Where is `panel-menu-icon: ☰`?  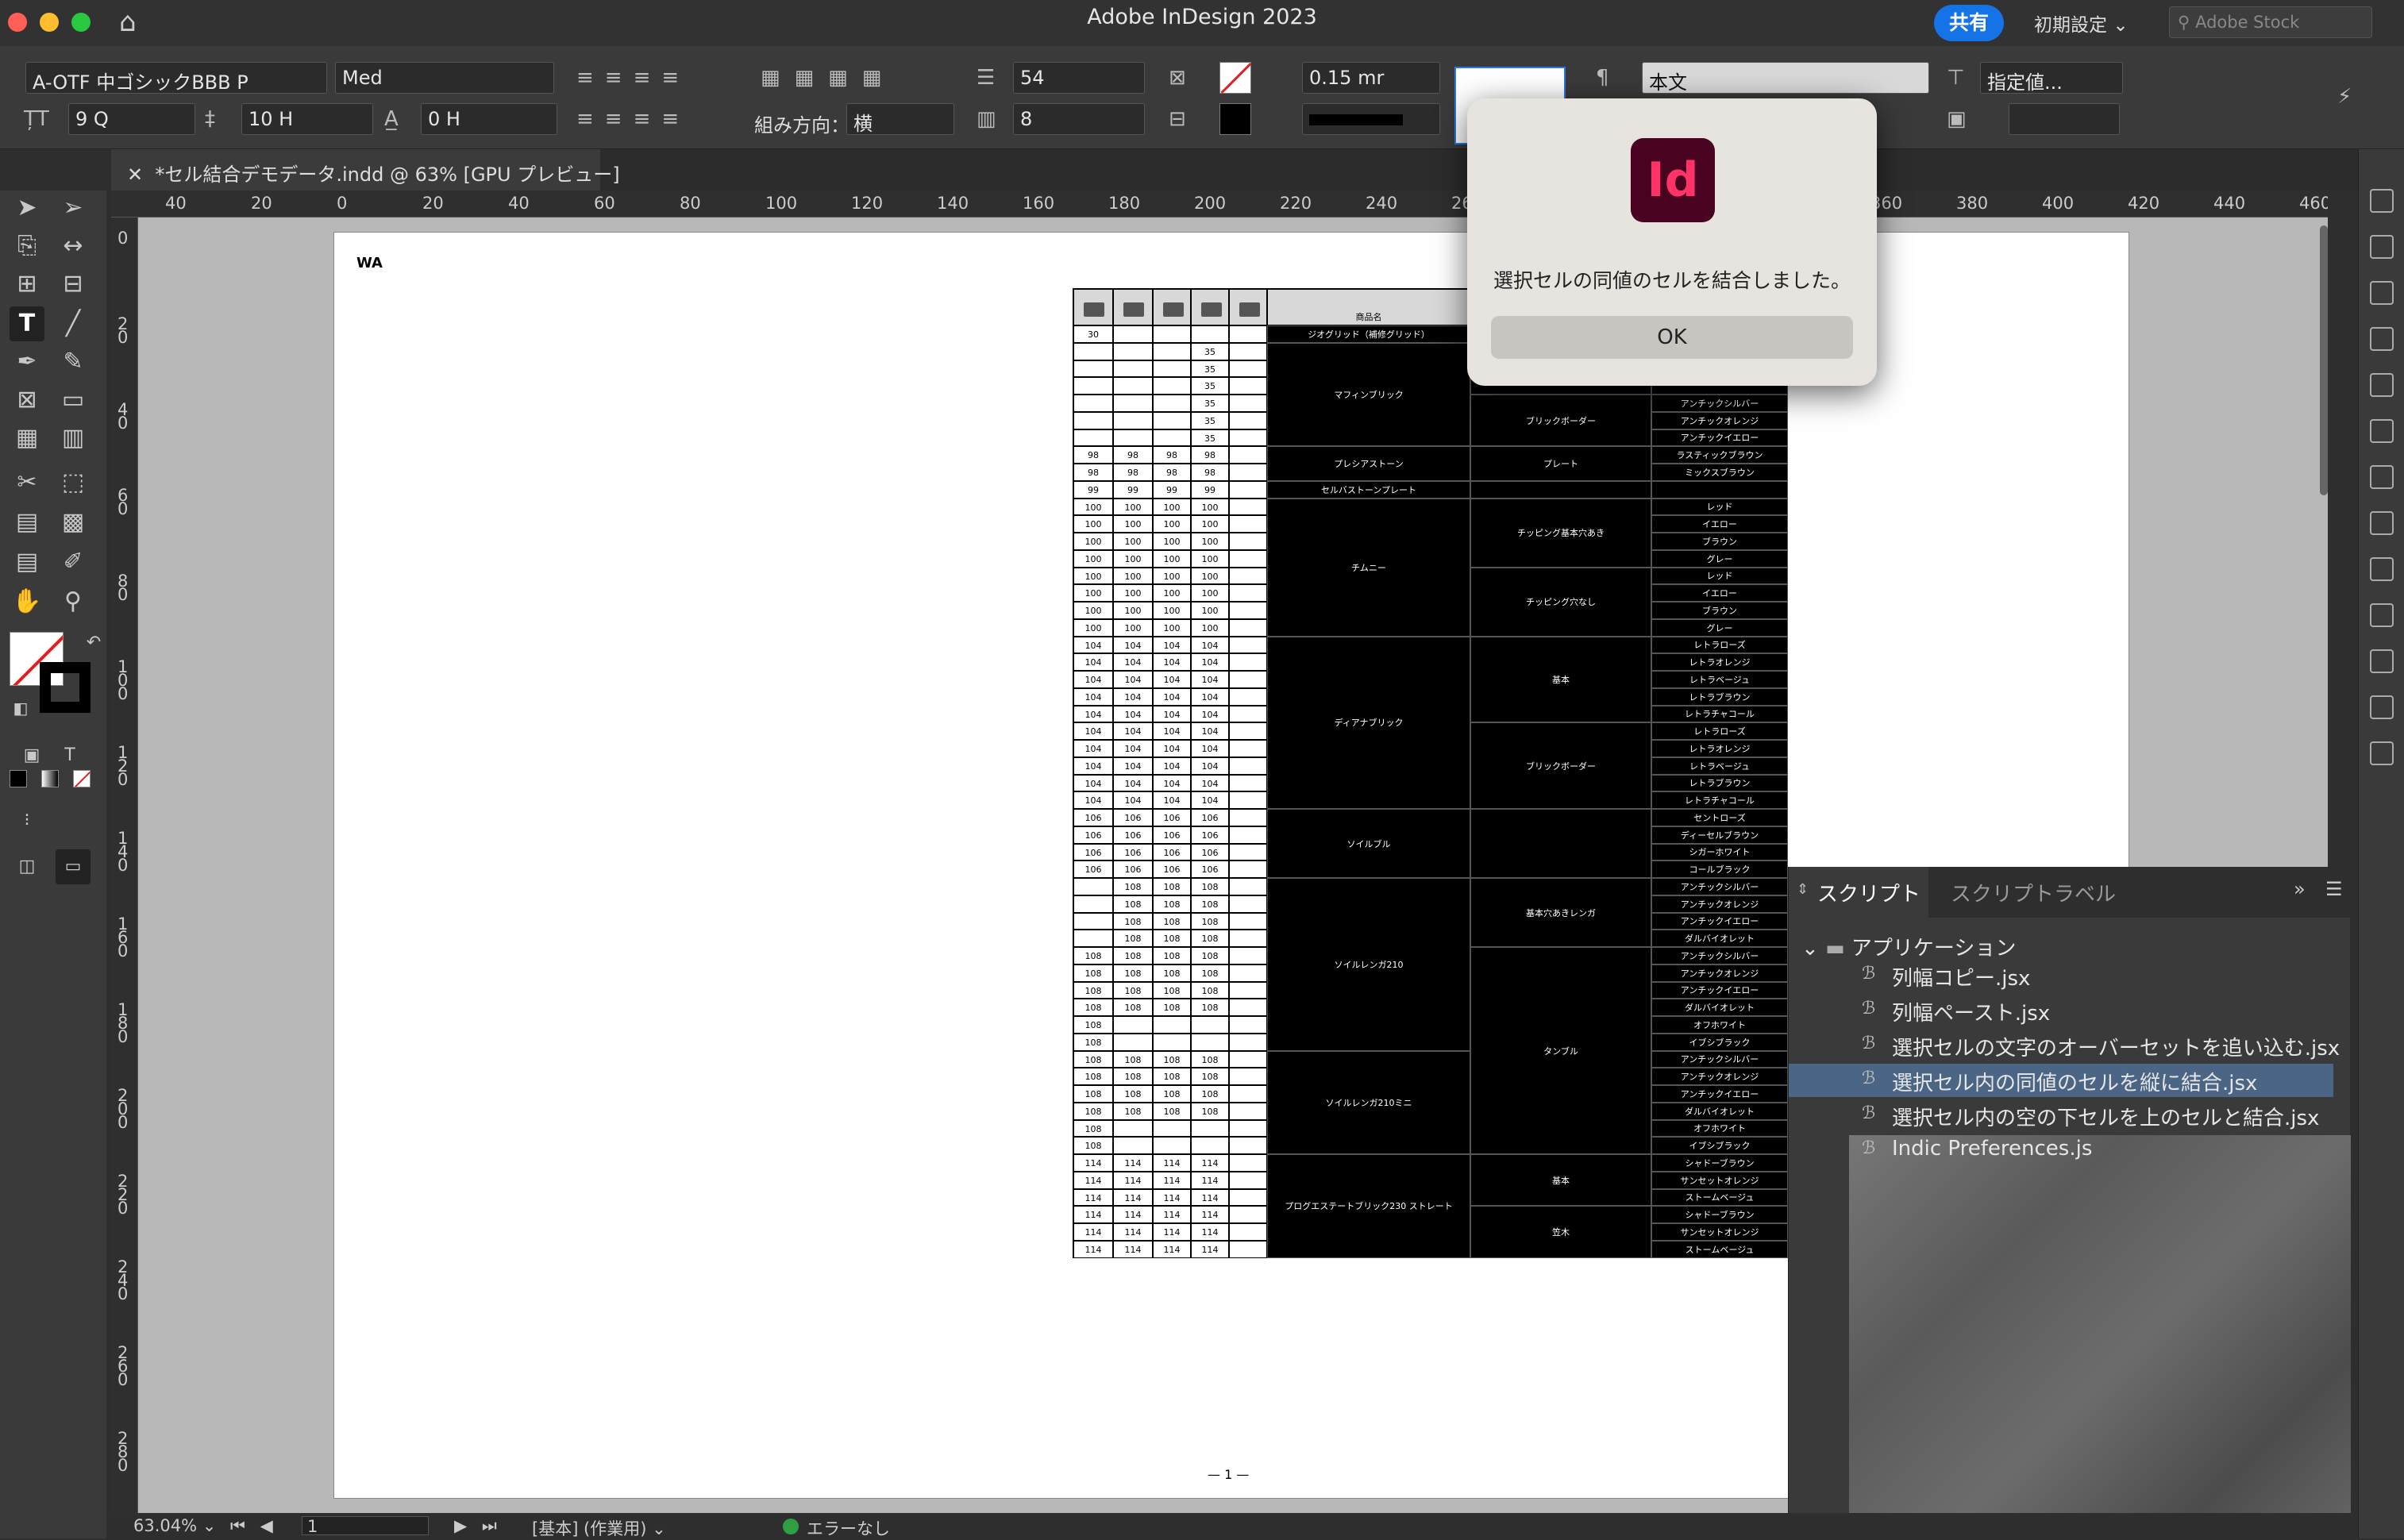
panel-menu-icon: ☰ is located at coordinates (2334, 889).